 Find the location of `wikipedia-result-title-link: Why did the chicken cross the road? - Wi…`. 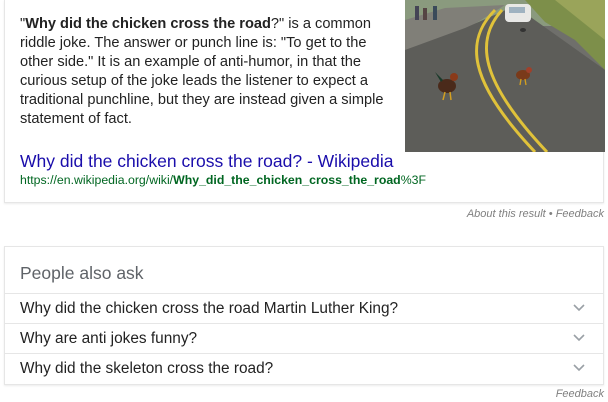

wikipedia-result-title-link: Why did the chicken cross the road? - Wi… is located at coordinates (207, 161).